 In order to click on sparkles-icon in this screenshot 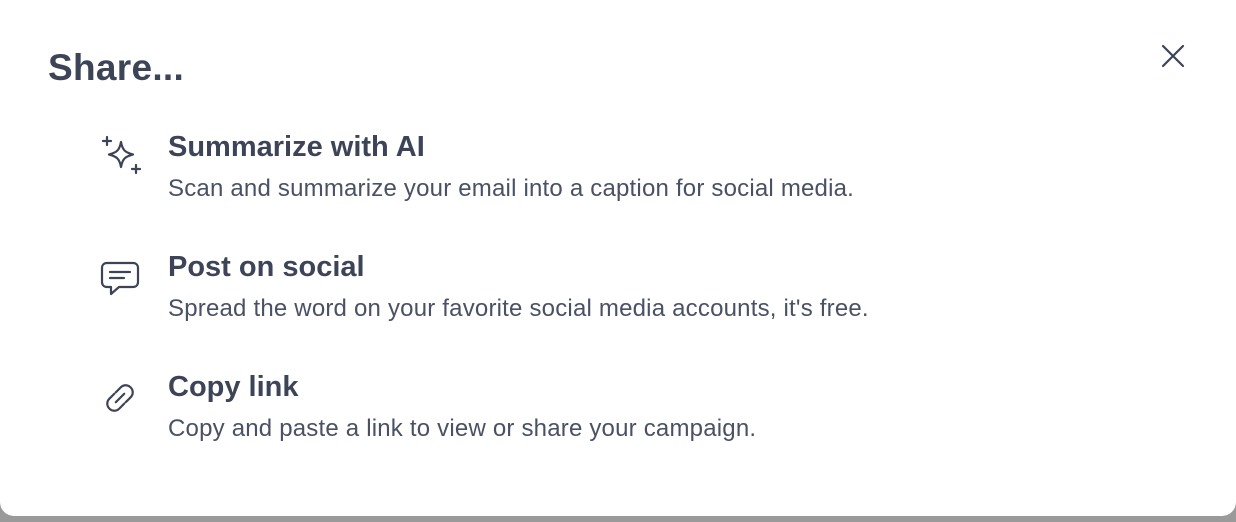, I will do `click(120, 158)`.